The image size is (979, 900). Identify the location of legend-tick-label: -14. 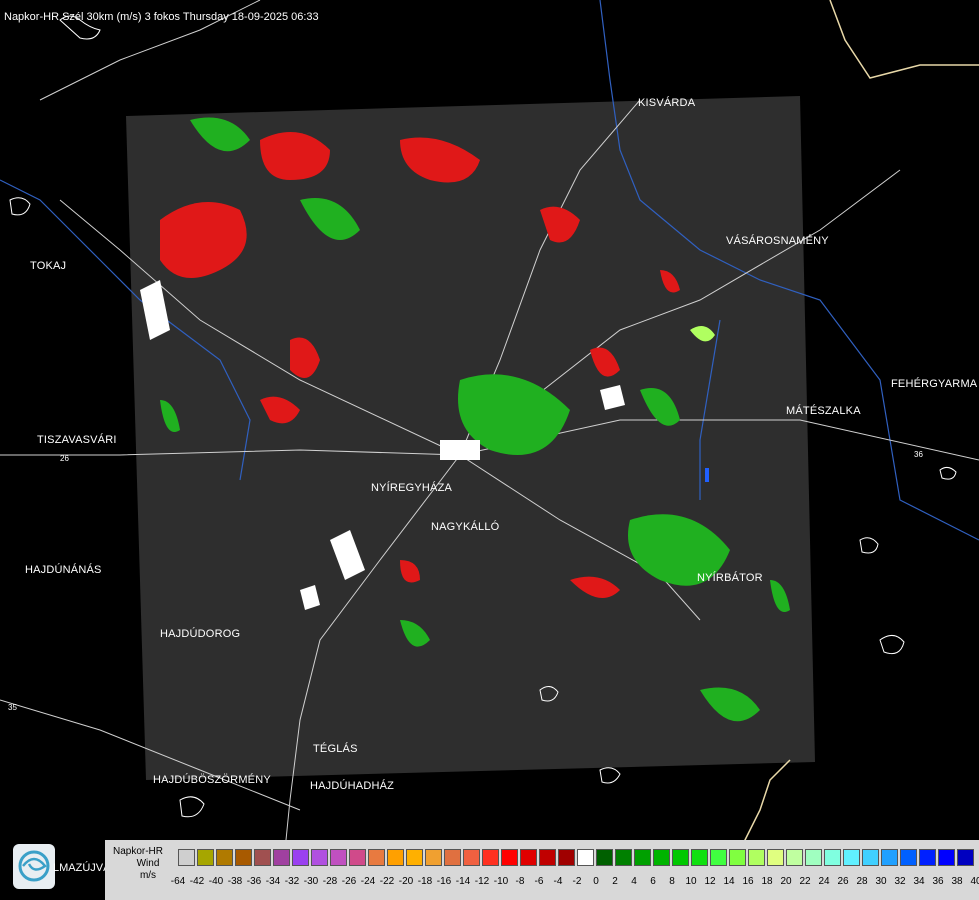
(463, 881).